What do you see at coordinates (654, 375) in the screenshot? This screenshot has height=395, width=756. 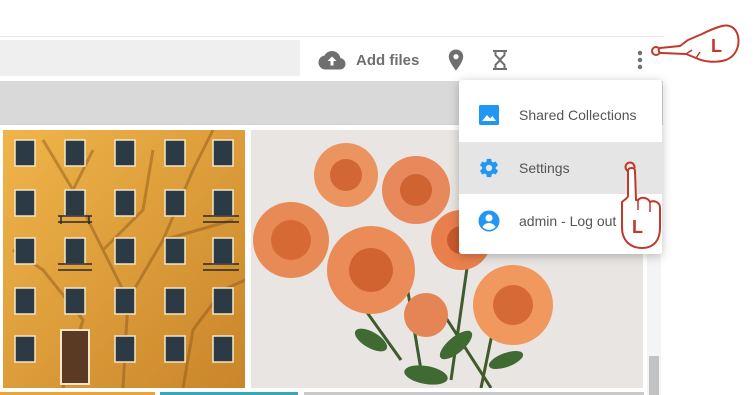 I see `scrollbar-thumb` at bounding box center [654, 375].